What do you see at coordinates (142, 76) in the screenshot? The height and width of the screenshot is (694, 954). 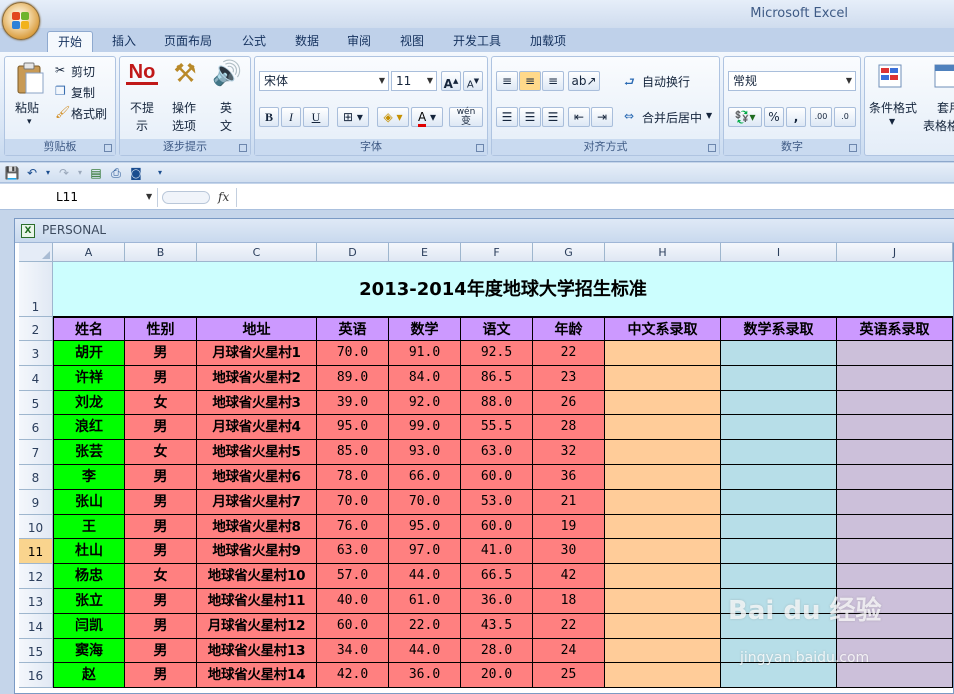 I see `no-tips-icon: No` at bounding box center [142, 76].